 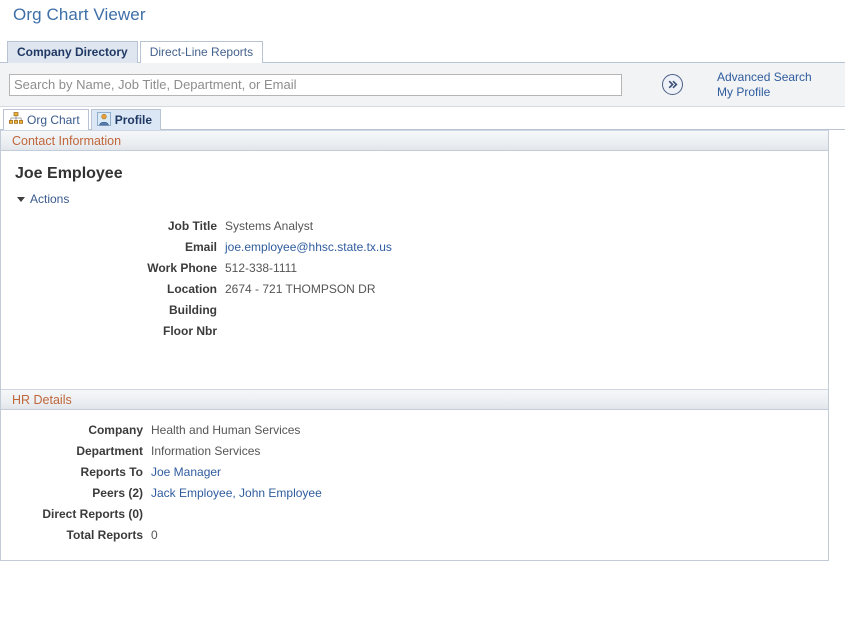 What do you see at coordinates (186, 472) in the screenshot?
I see `reports-to-link: Joe Manager` at bounding box center [186, 472].